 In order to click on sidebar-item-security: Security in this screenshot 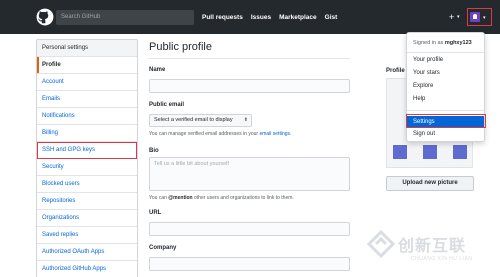, I will do `click(87, 167)`.